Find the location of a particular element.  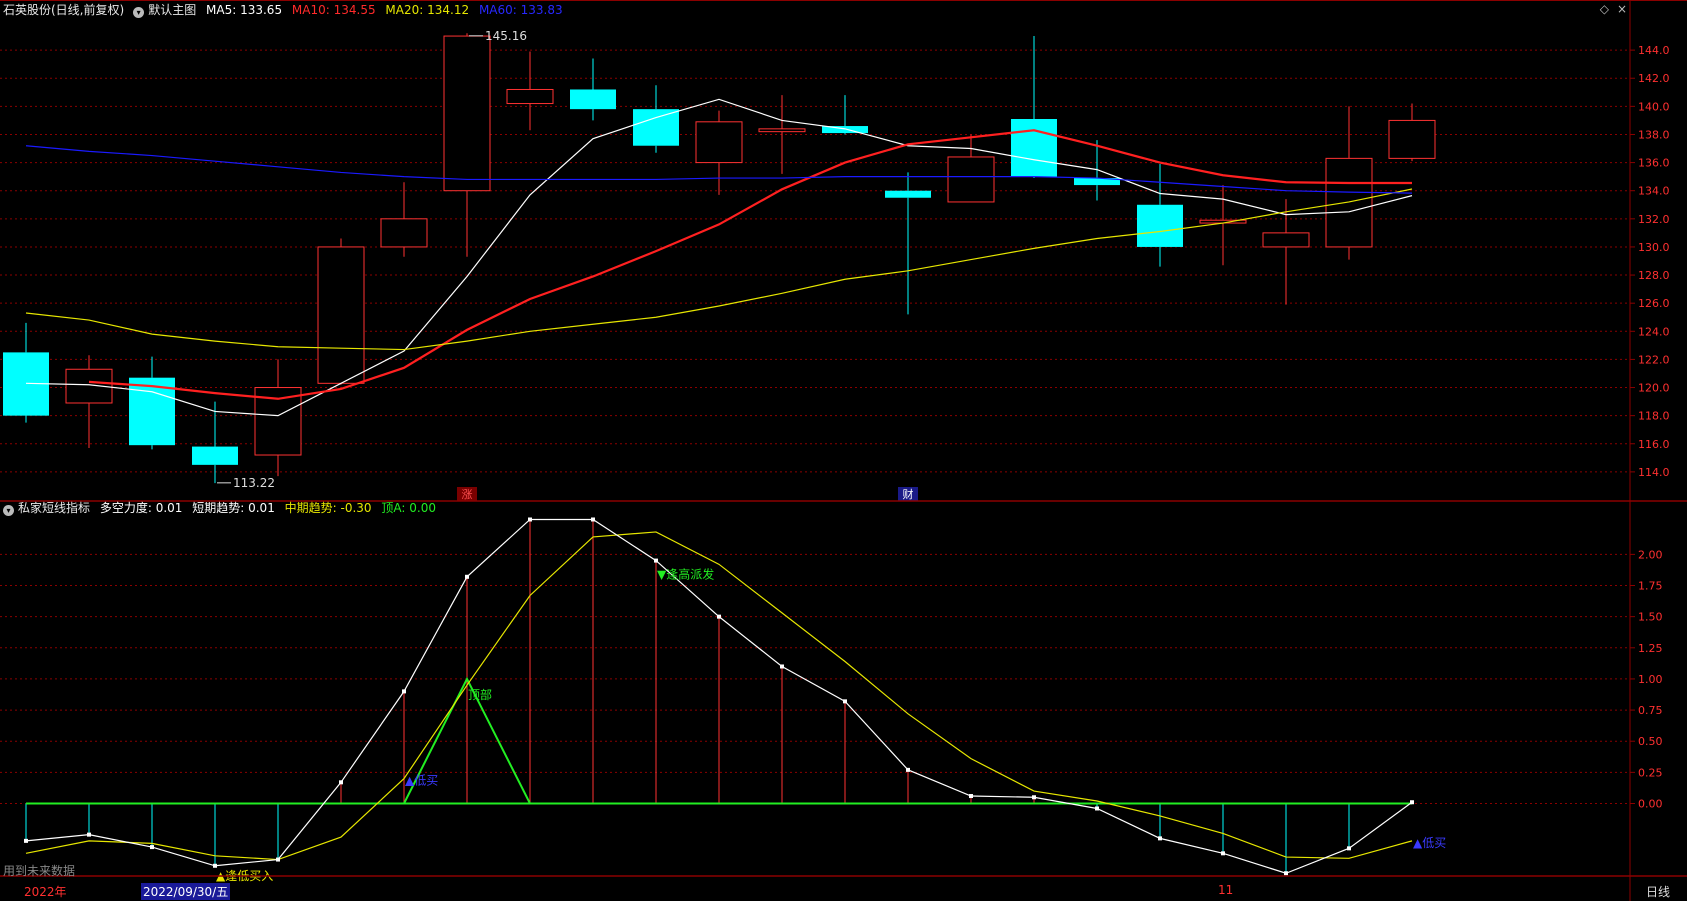

ma10-label: MA10: 134.55 is located at coordinates (333, 10).